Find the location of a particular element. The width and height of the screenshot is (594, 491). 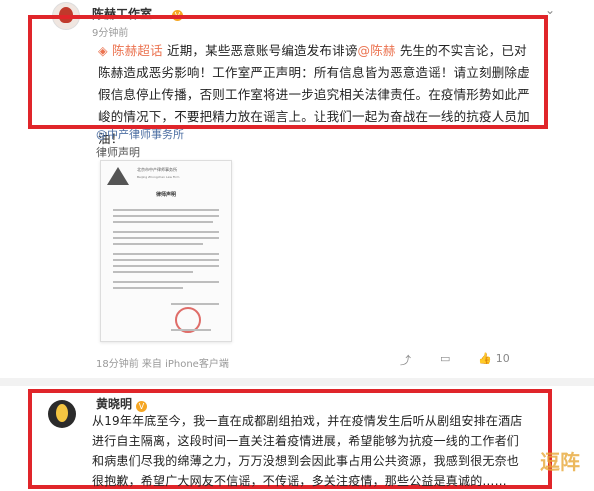

repost-button: ⤴ is located at coordinates (405, 360).